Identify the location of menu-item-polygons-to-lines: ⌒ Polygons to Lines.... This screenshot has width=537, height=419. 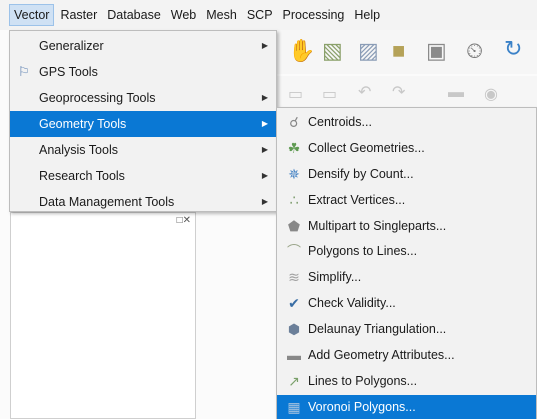
(406, 252).